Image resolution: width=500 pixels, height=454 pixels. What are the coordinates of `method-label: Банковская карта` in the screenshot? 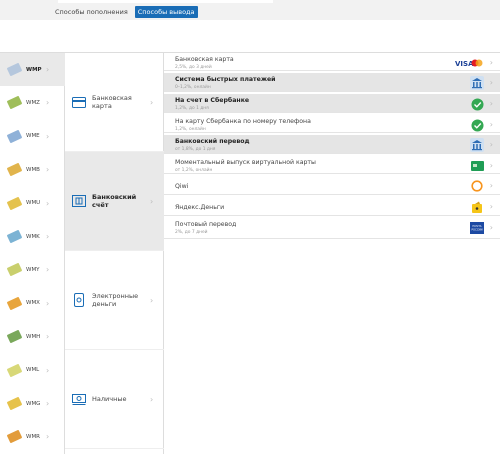 It's located at (112, 102).